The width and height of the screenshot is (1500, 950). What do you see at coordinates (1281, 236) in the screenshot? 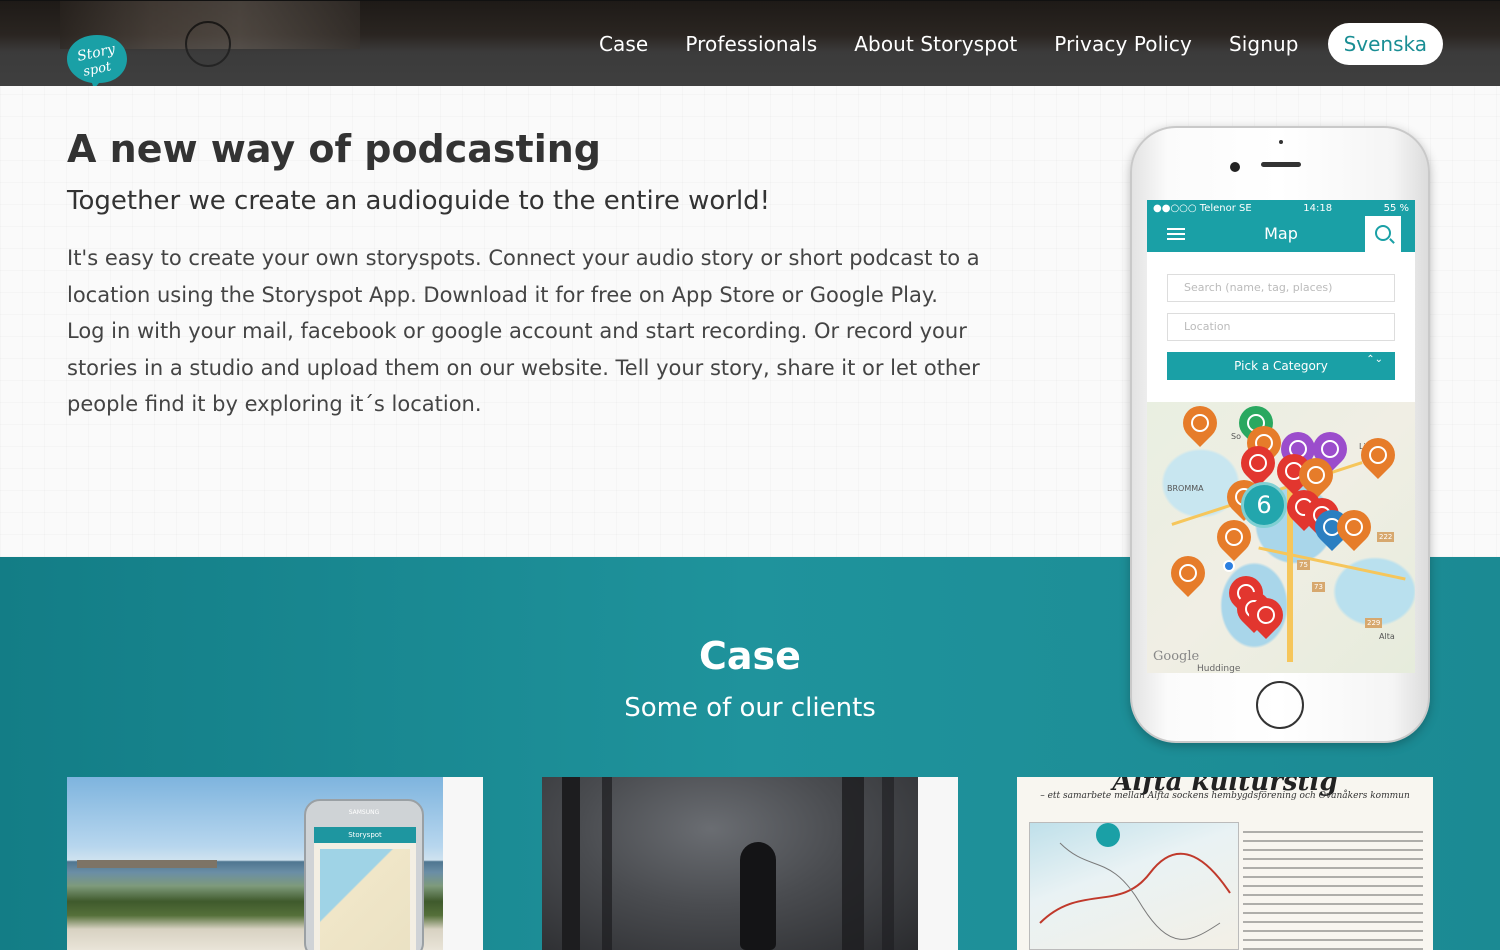
I see `app-header: Map` at bounding box center [1281, 236].